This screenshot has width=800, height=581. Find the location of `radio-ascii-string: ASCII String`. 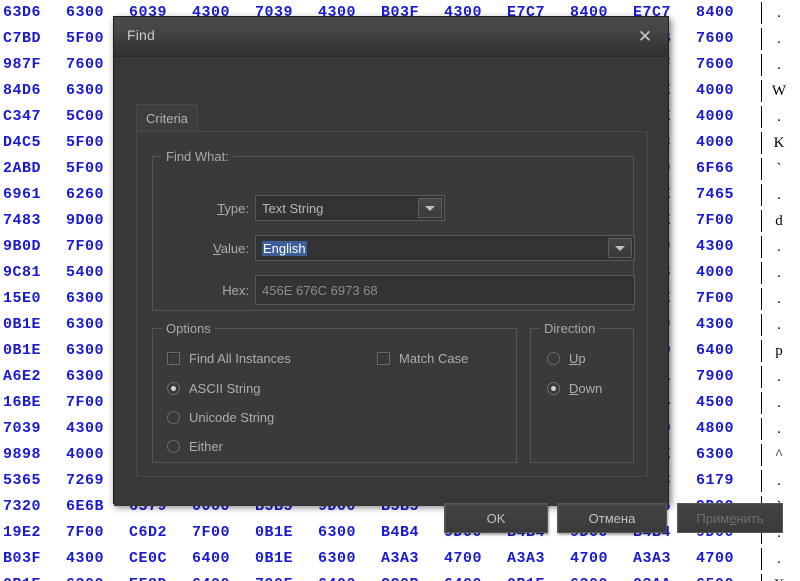

radio-ascii-string: ASCII String is located at coordinates (214, 388).